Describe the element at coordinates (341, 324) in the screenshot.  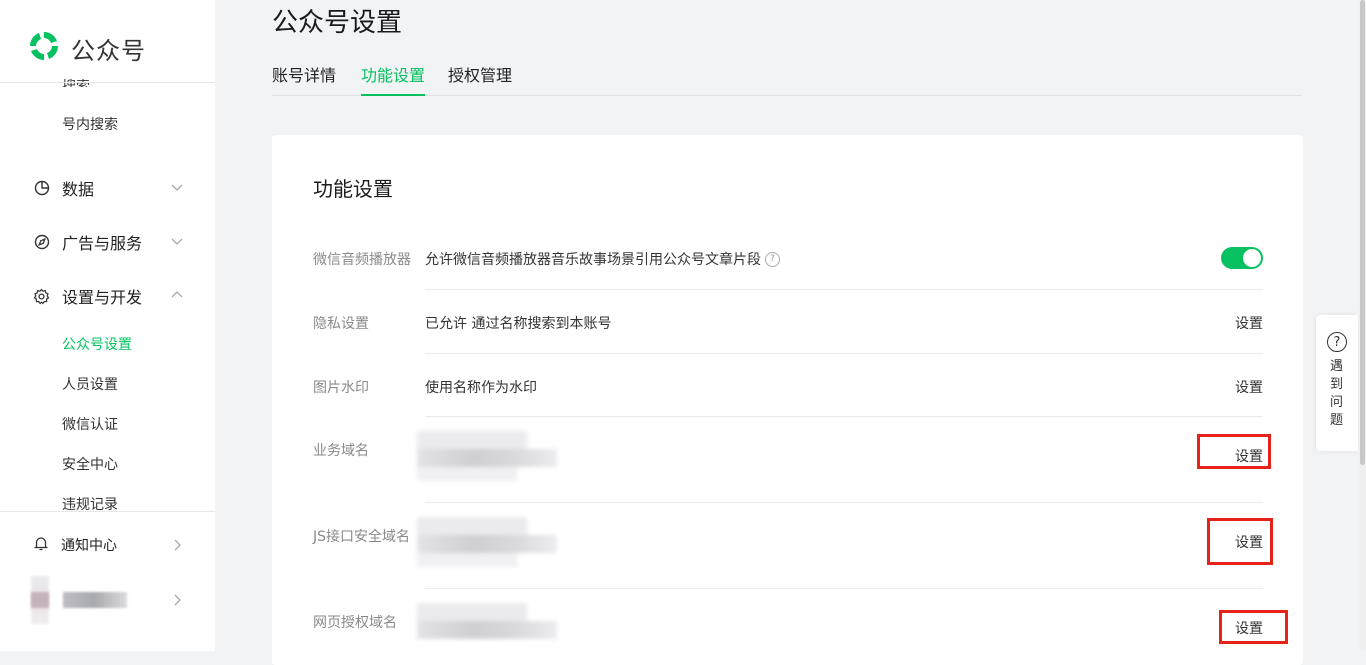
I see `row-label: 隐私设置` at that location.